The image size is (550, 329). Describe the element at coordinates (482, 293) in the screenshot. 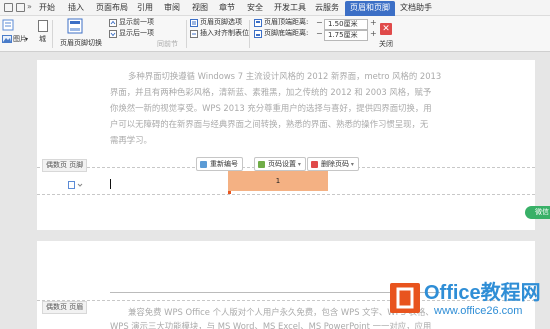

I see `brand-watermark: Office教程网` at that location.